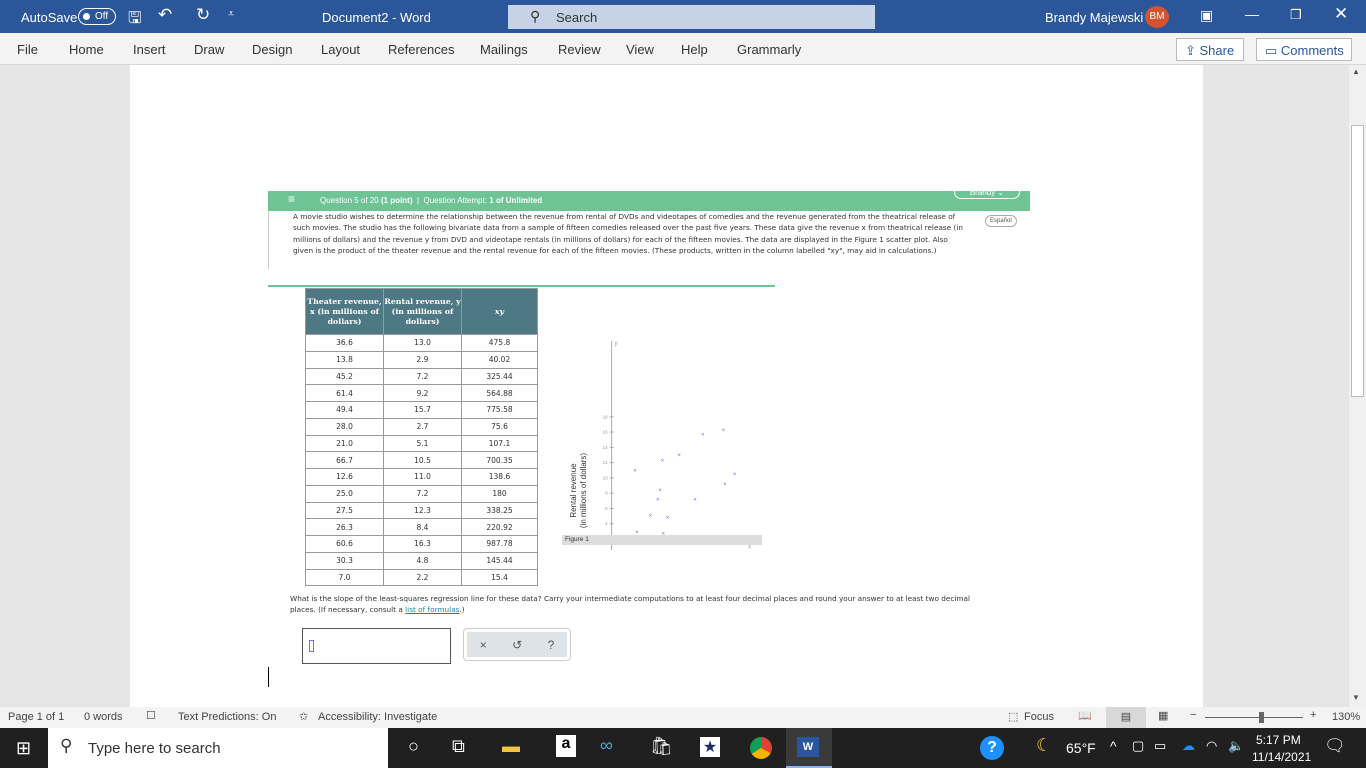 The width and height of the screenshot is (1366, 768). I want to click on comments-button: ▭ Comments, so click(1304, 49).